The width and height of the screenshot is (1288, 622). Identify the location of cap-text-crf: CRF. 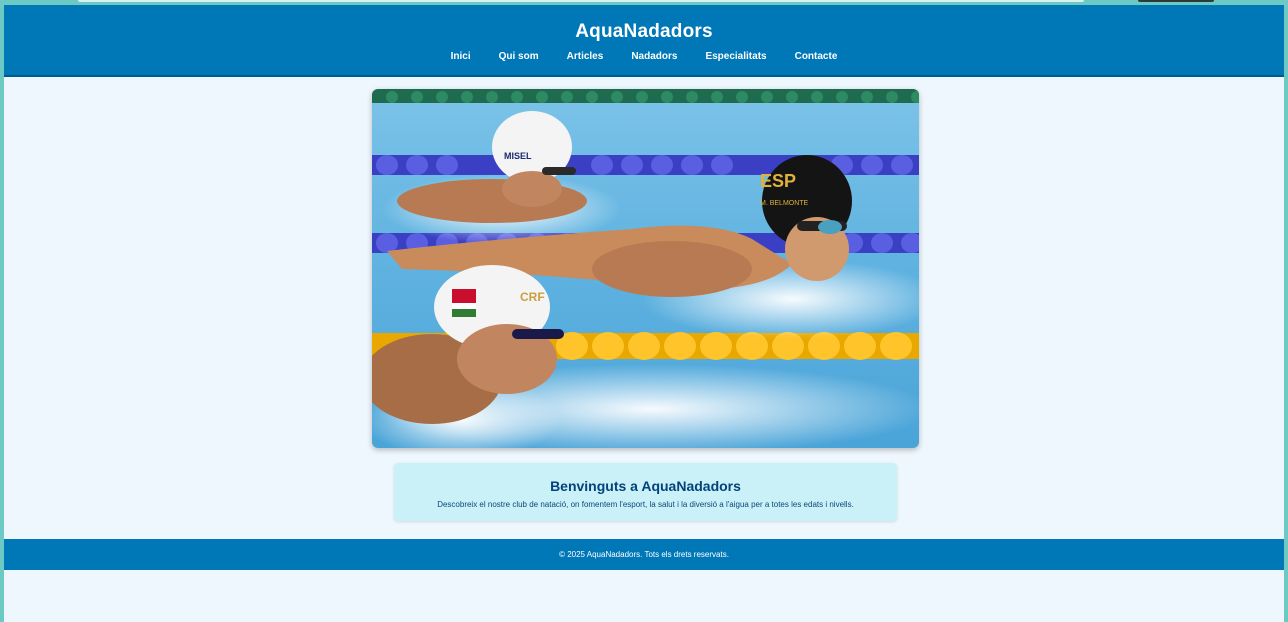
(532, 297).